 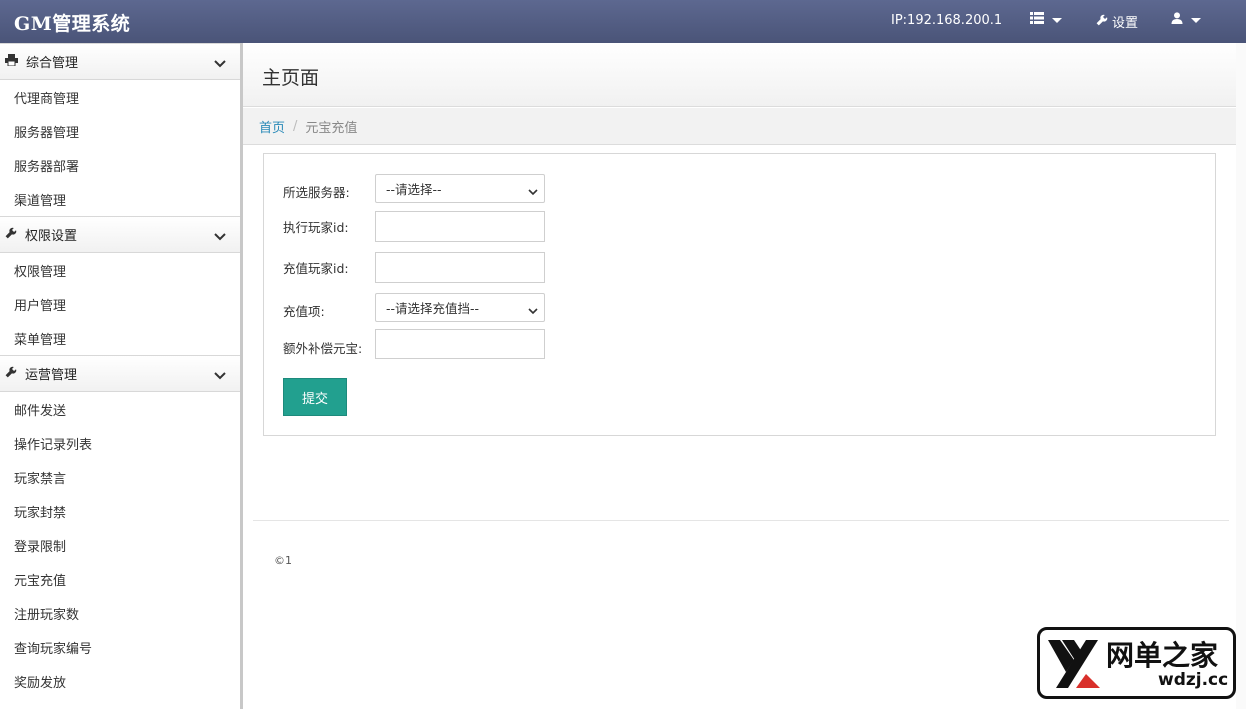 I want to click on server-select: --请选择--, so click(x=460, y=188).